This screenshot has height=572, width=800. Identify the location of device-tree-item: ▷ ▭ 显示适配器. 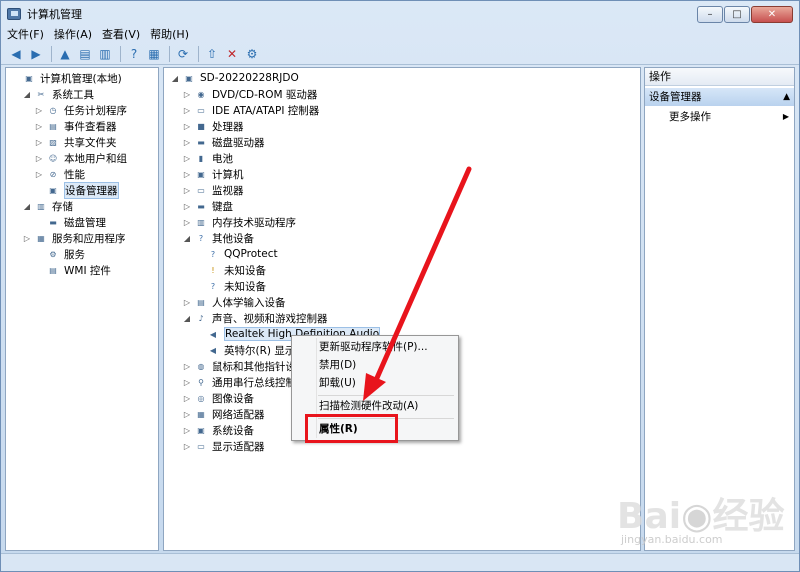
(223, 446).